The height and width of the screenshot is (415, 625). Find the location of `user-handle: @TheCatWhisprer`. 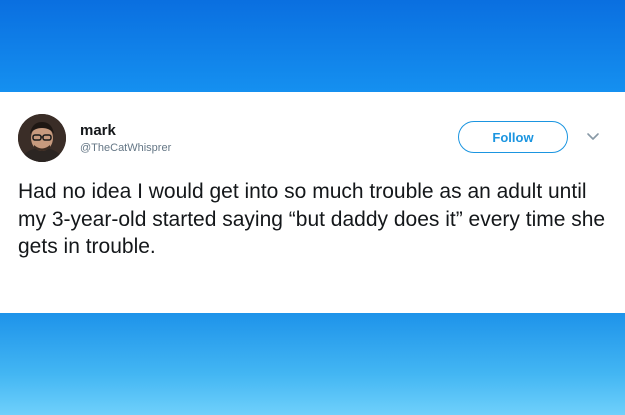

user-handle: @TheCatWhisprer is located at coordinates (125, 148).